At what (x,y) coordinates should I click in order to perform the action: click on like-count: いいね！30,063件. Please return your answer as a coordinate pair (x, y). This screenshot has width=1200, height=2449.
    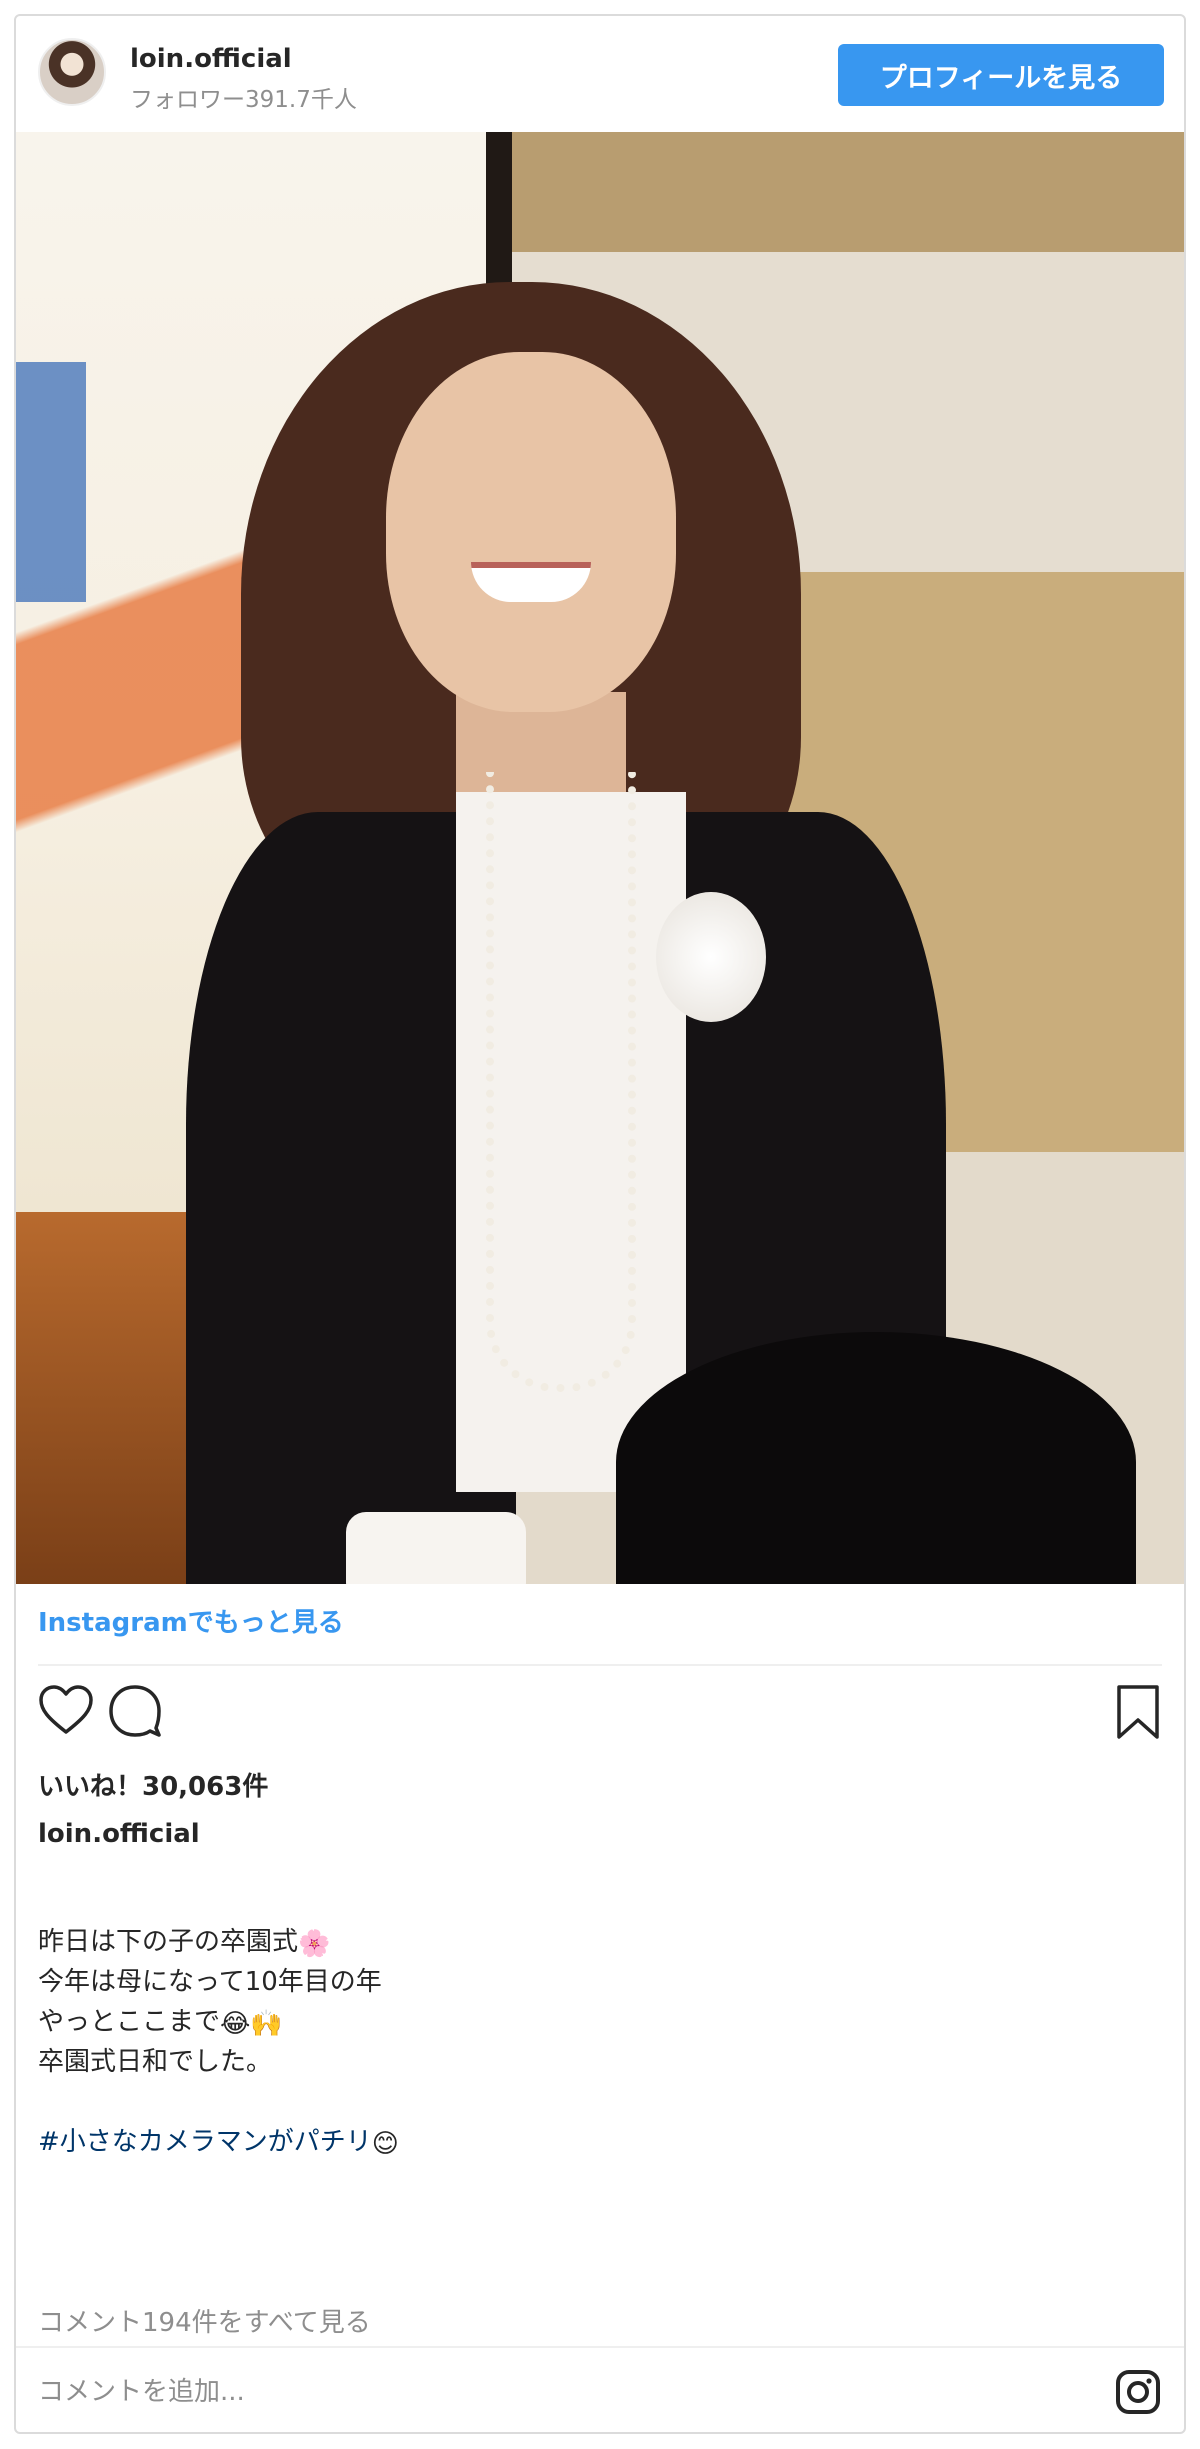
    Looking at the image, I should click on (153, 1784).